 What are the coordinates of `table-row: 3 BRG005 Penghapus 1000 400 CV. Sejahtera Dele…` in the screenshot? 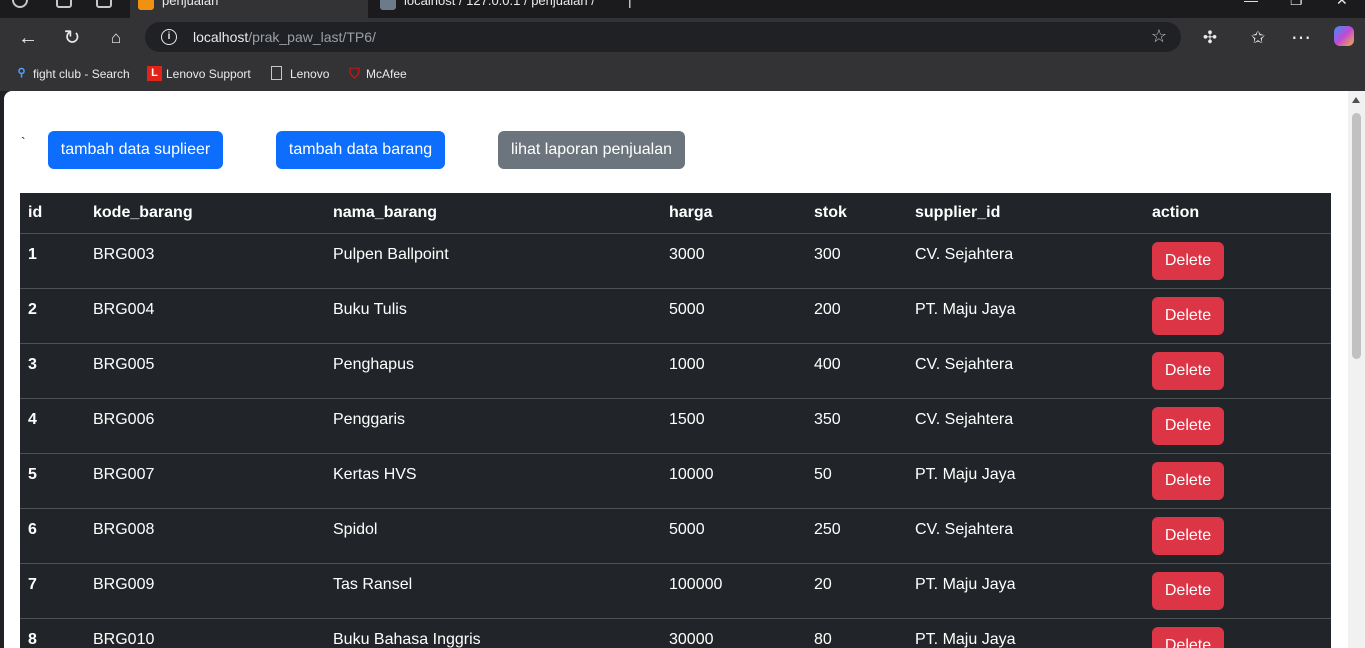 It's located at (675, 371).